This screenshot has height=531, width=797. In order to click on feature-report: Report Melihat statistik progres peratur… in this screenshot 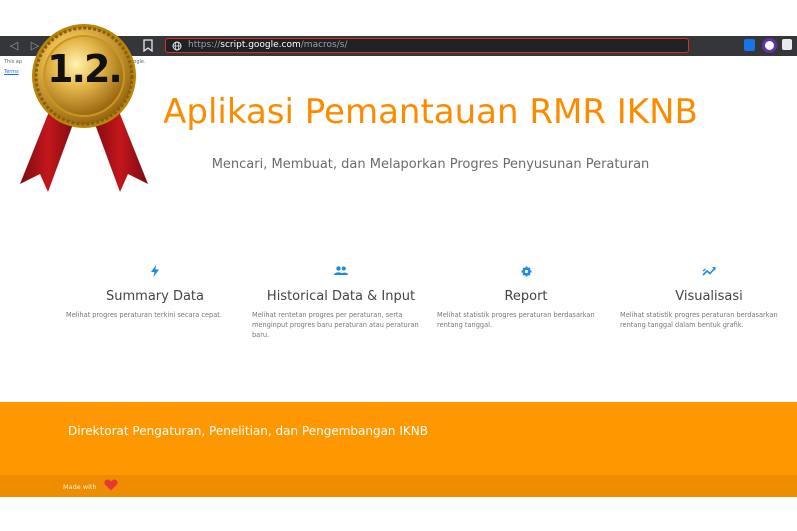, I will do `click(526, 296)`.